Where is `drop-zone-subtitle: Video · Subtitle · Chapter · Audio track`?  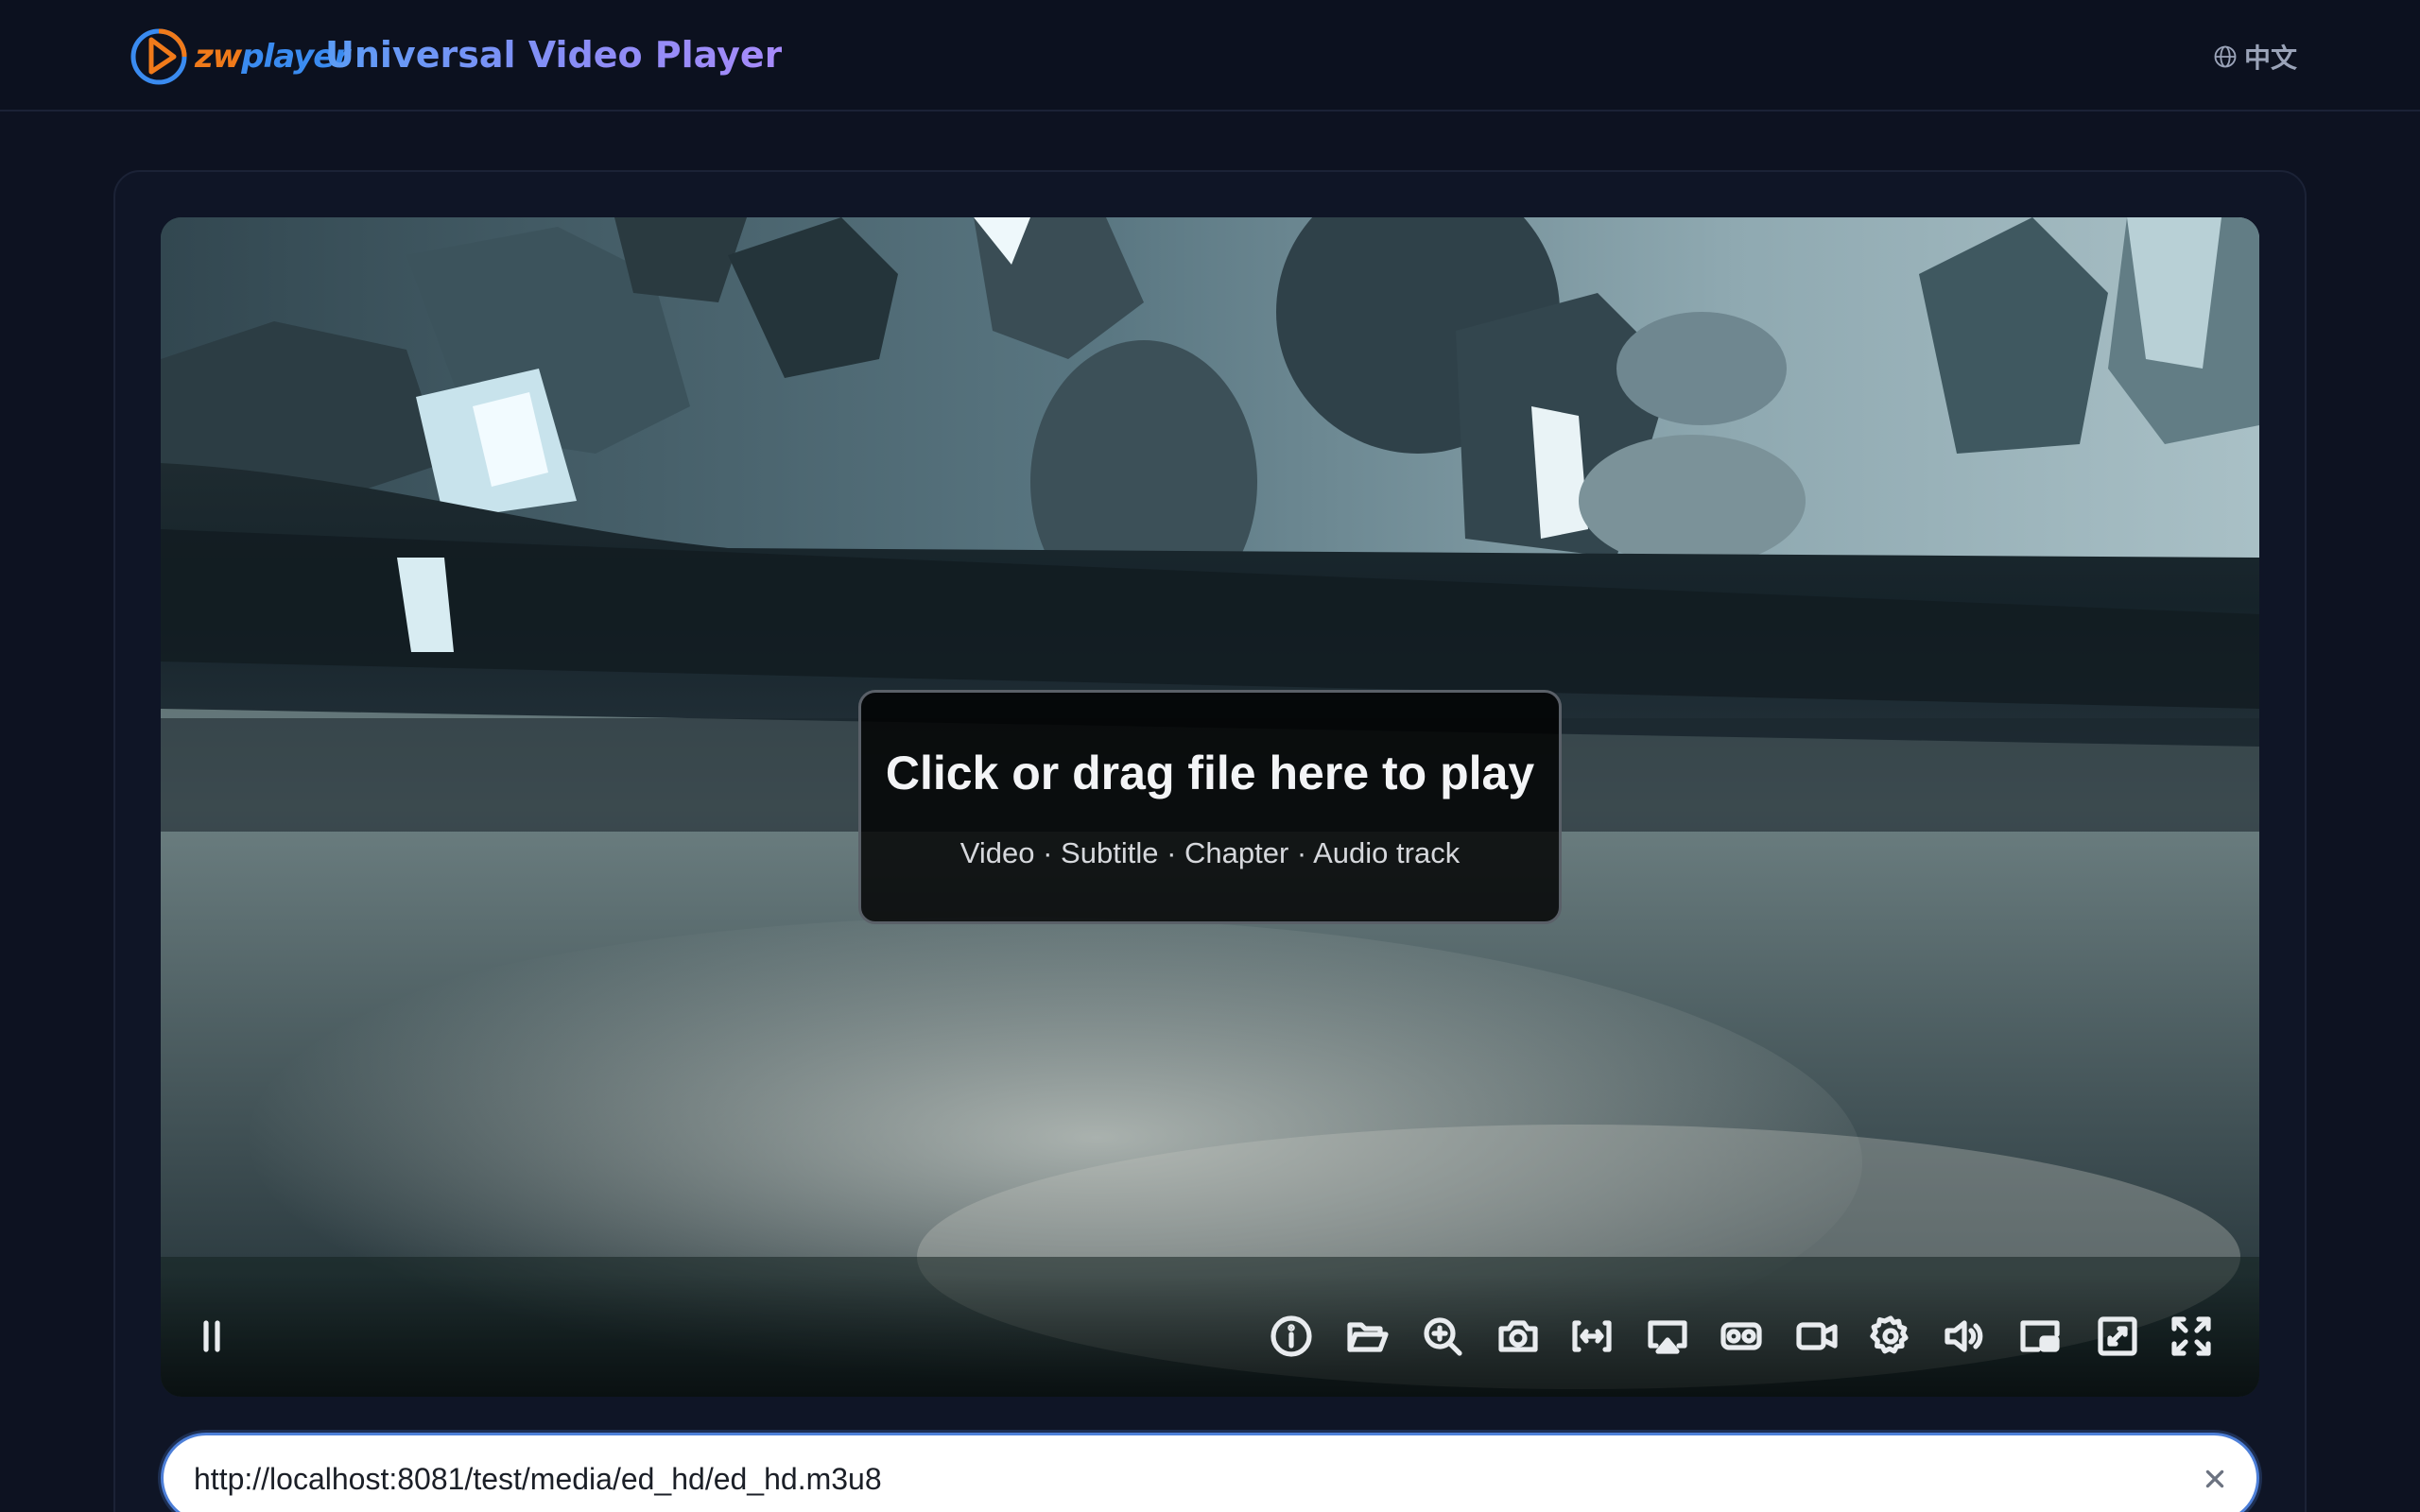 drop-zone-subtitle: Video · Subtitle · Chapter · Audio track is located at coordinates (1210, 852).